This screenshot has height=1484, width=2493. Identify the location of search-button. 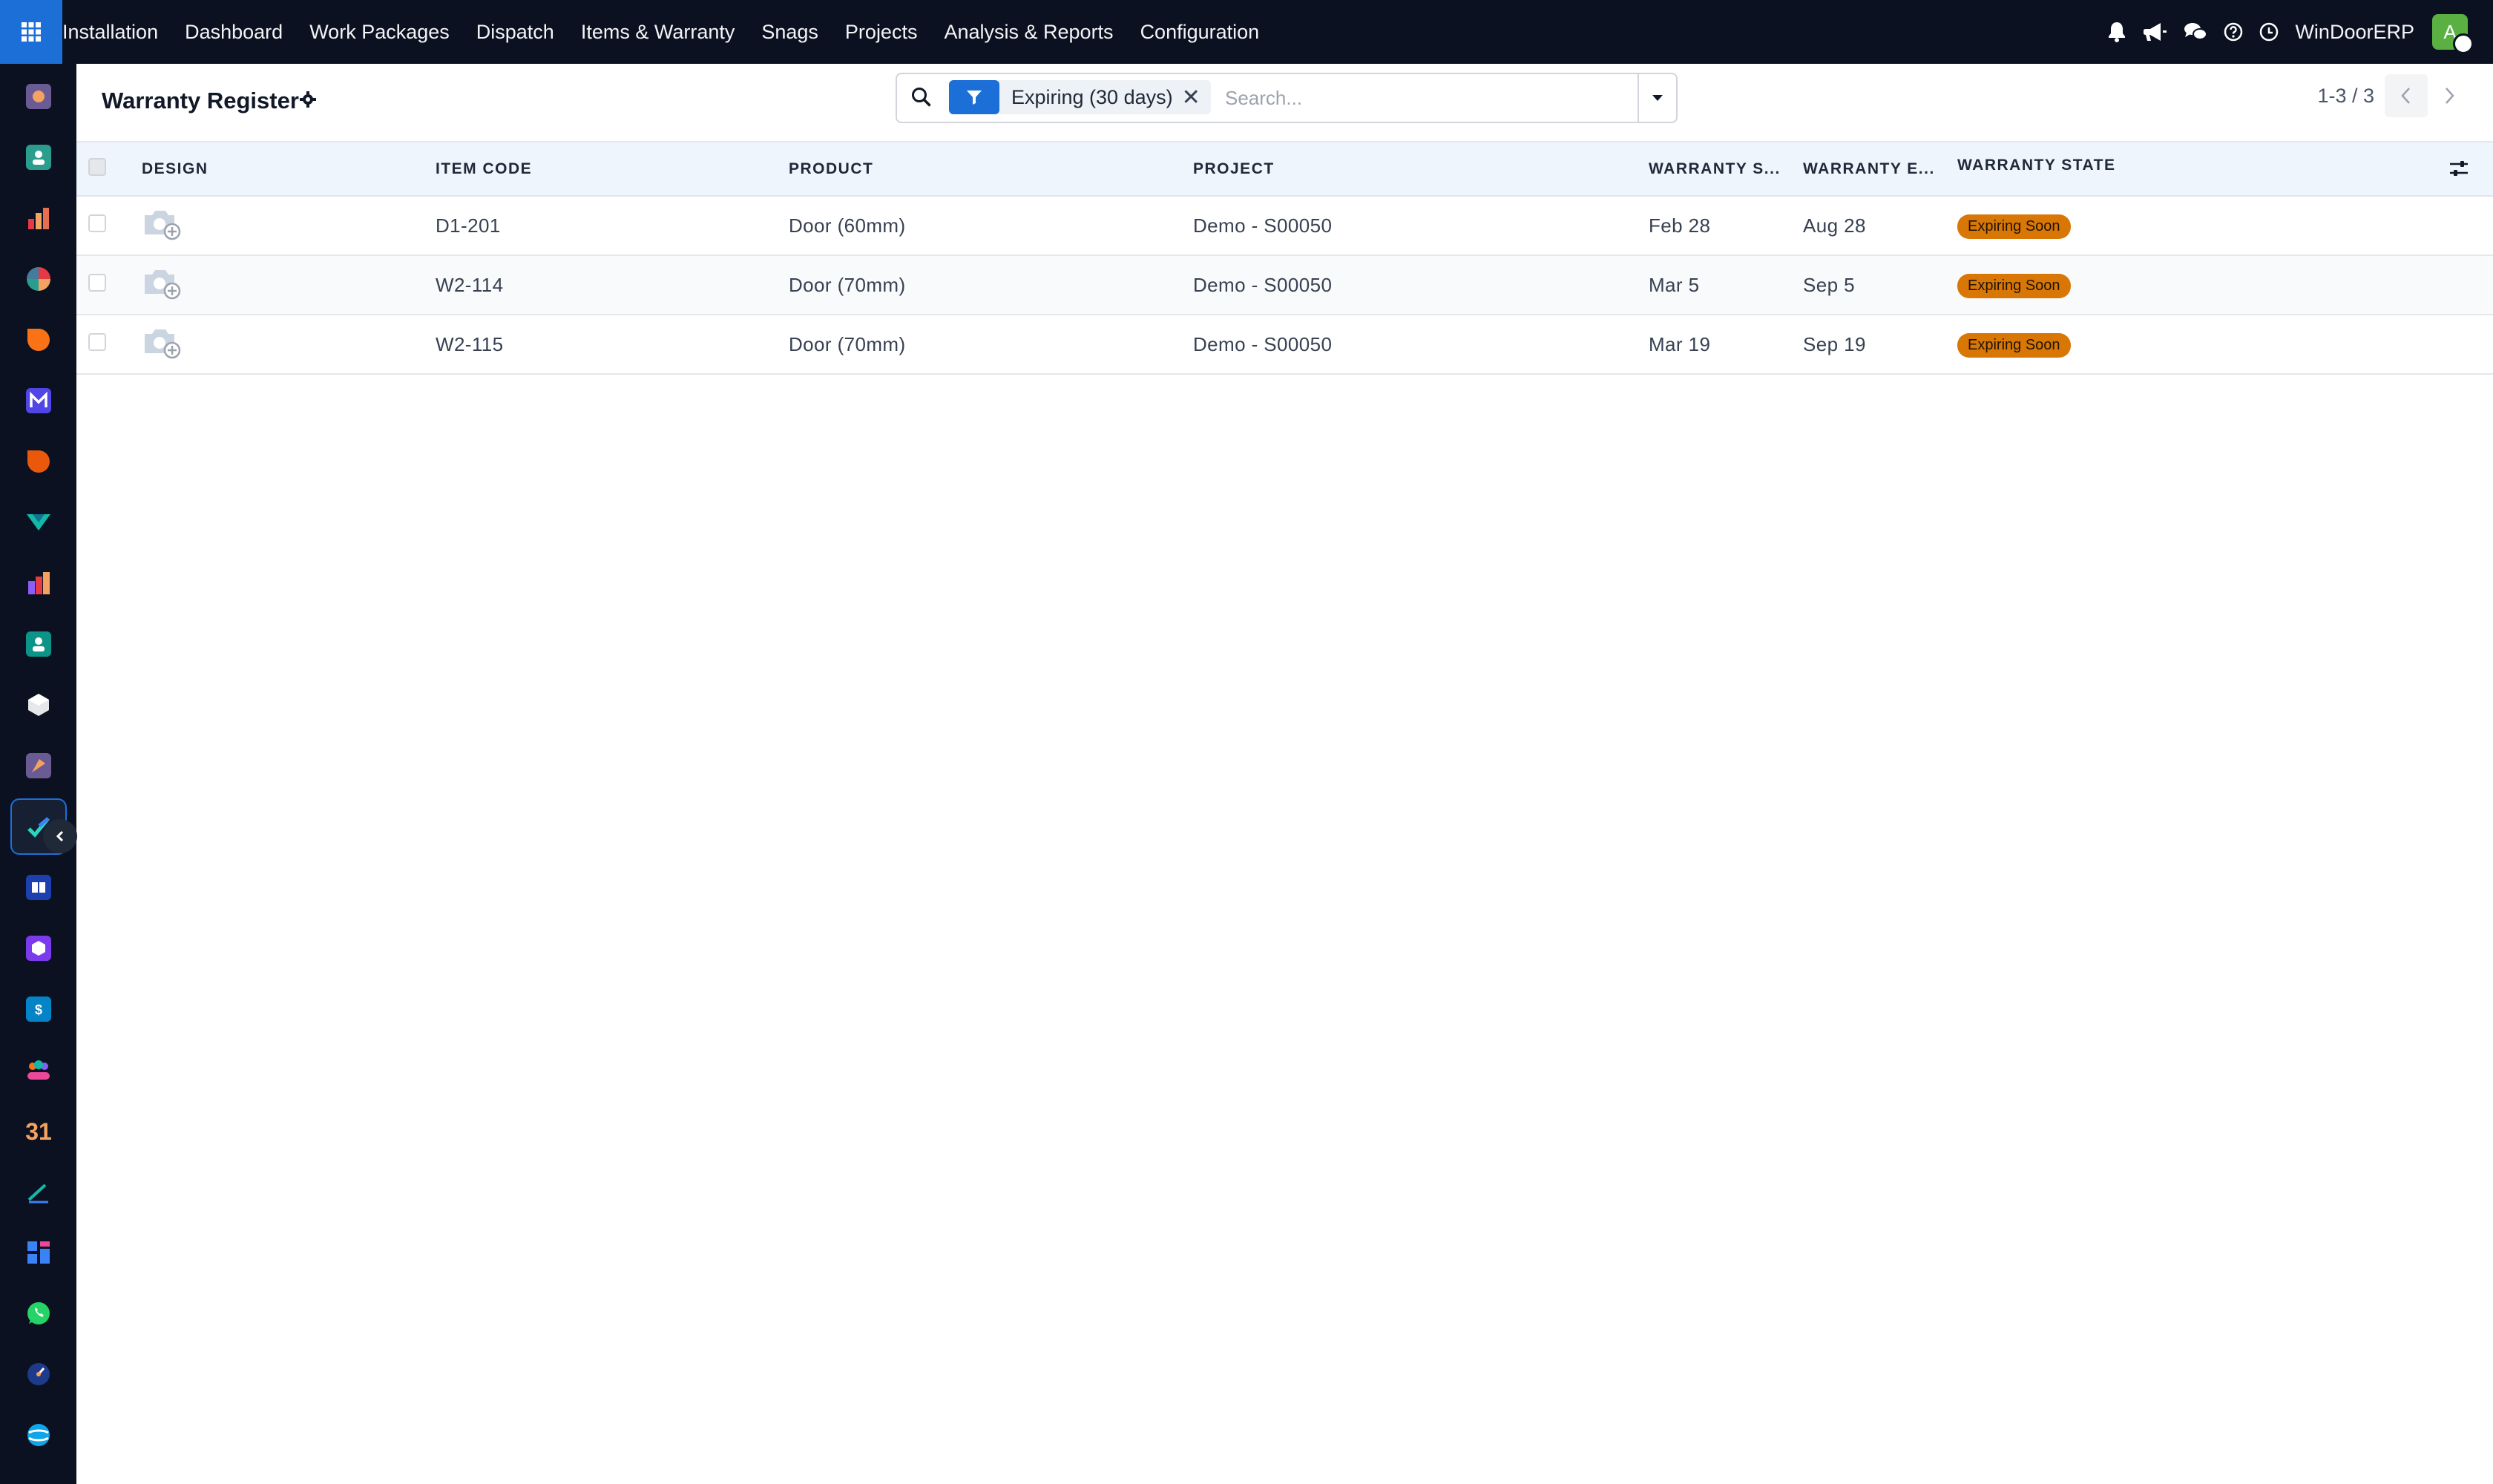
(921, 99).